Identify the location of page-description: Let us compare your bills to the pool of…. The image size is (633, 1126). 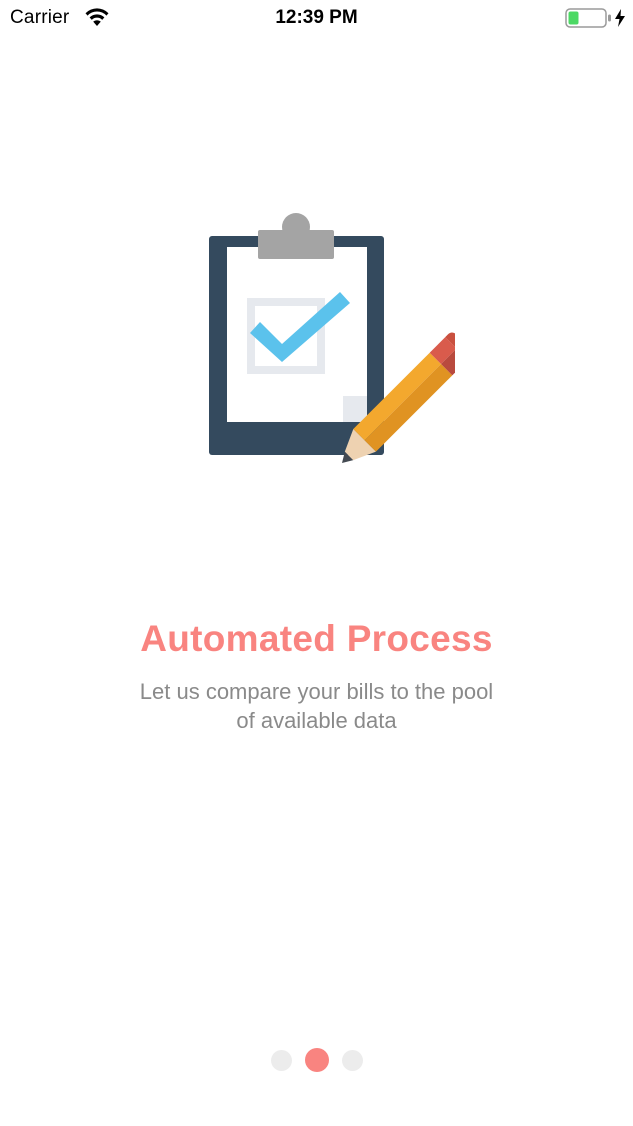
(316, 706).